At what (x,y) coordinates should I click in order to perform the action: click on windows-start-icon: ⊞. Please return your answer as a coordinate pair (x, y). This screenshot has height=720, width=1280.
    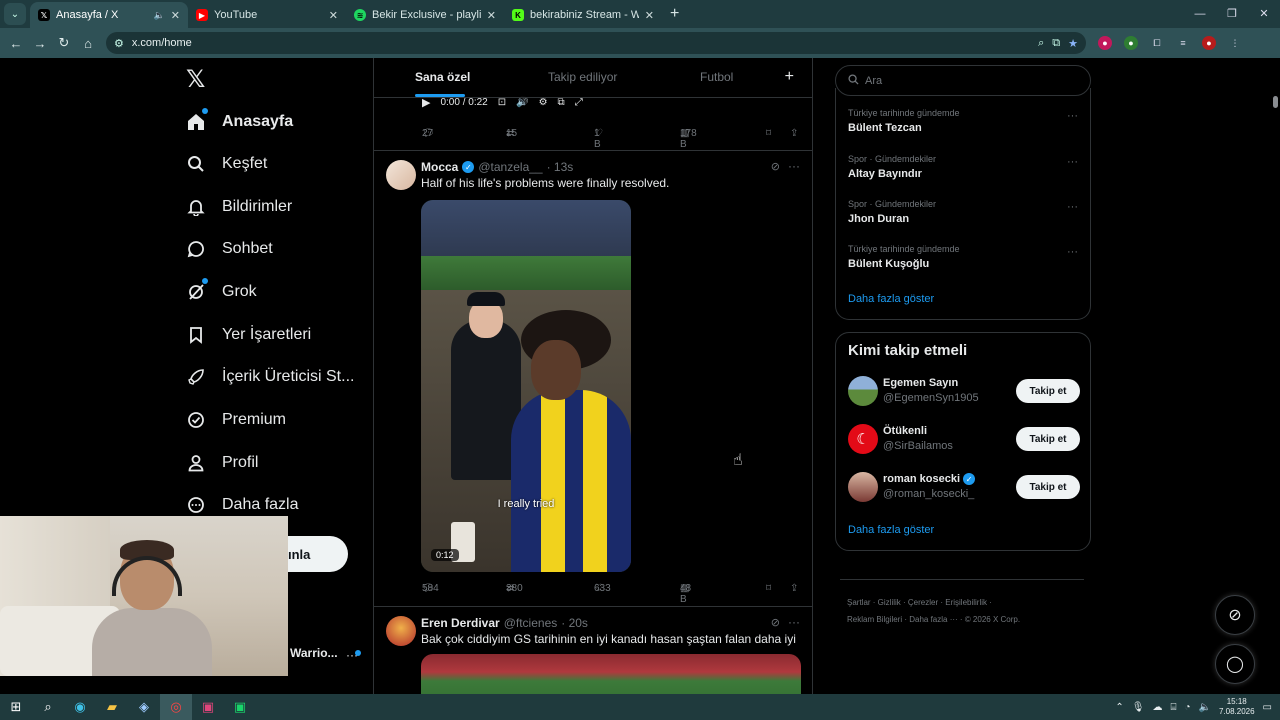
    Looking at the image, I should click on (16, 707).